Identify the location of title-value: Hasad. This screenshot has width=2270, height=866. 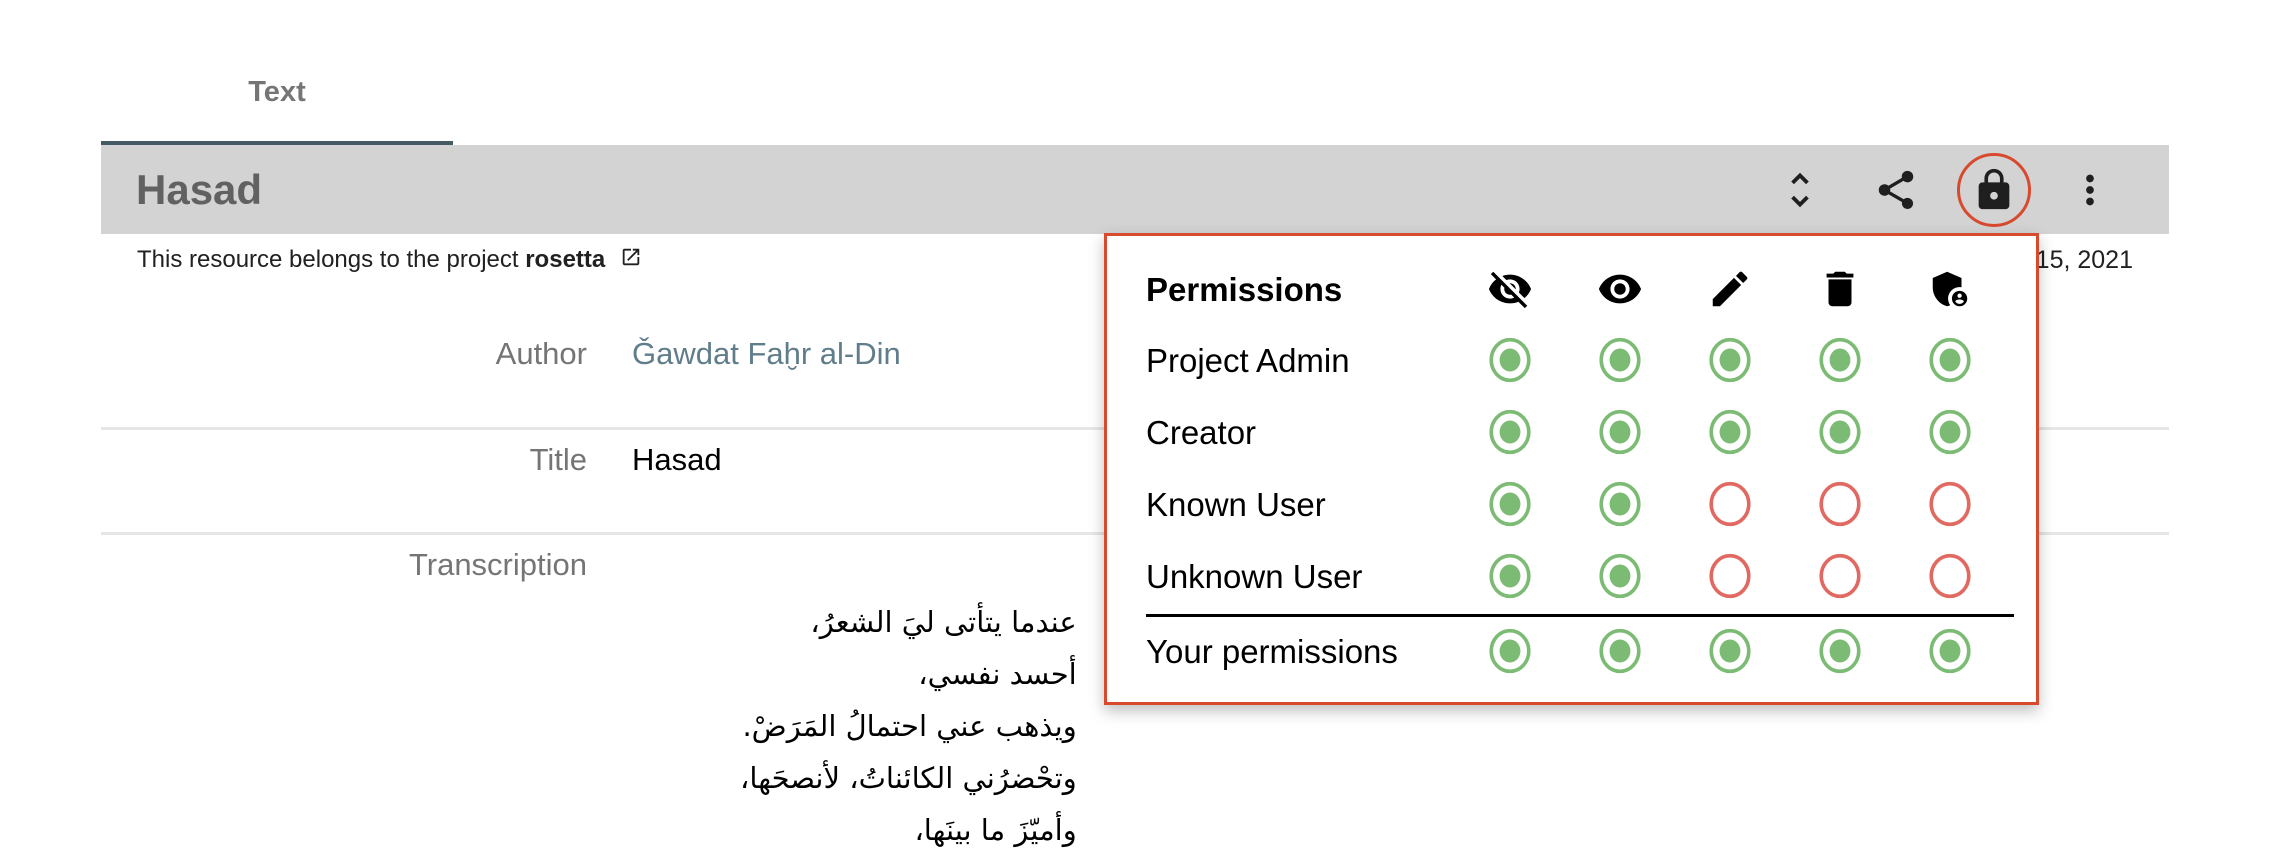
(677, 459).